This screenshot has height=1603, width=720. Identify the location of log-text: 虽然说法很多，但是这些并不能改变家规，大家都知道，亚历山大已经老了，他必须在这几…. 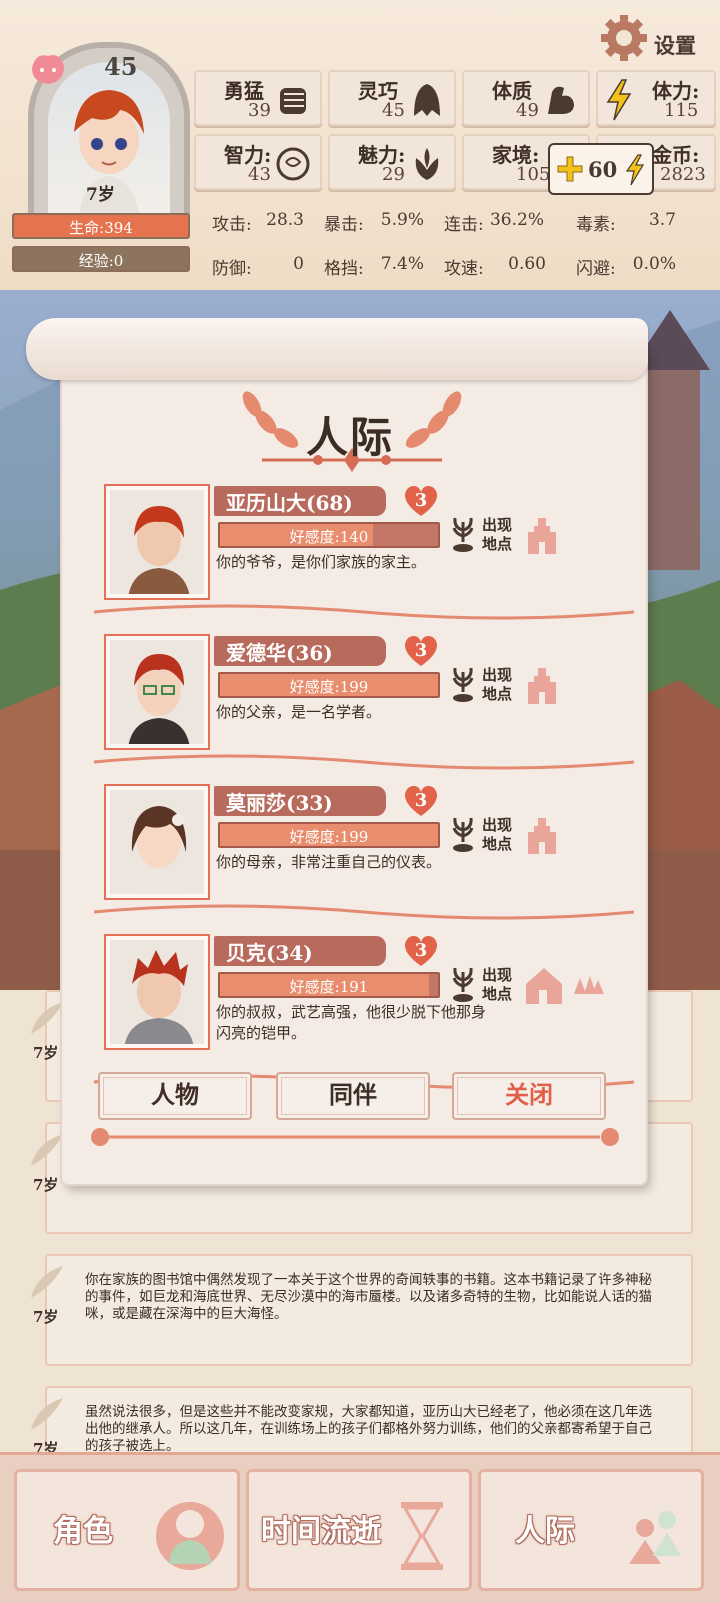
(368, 1429).